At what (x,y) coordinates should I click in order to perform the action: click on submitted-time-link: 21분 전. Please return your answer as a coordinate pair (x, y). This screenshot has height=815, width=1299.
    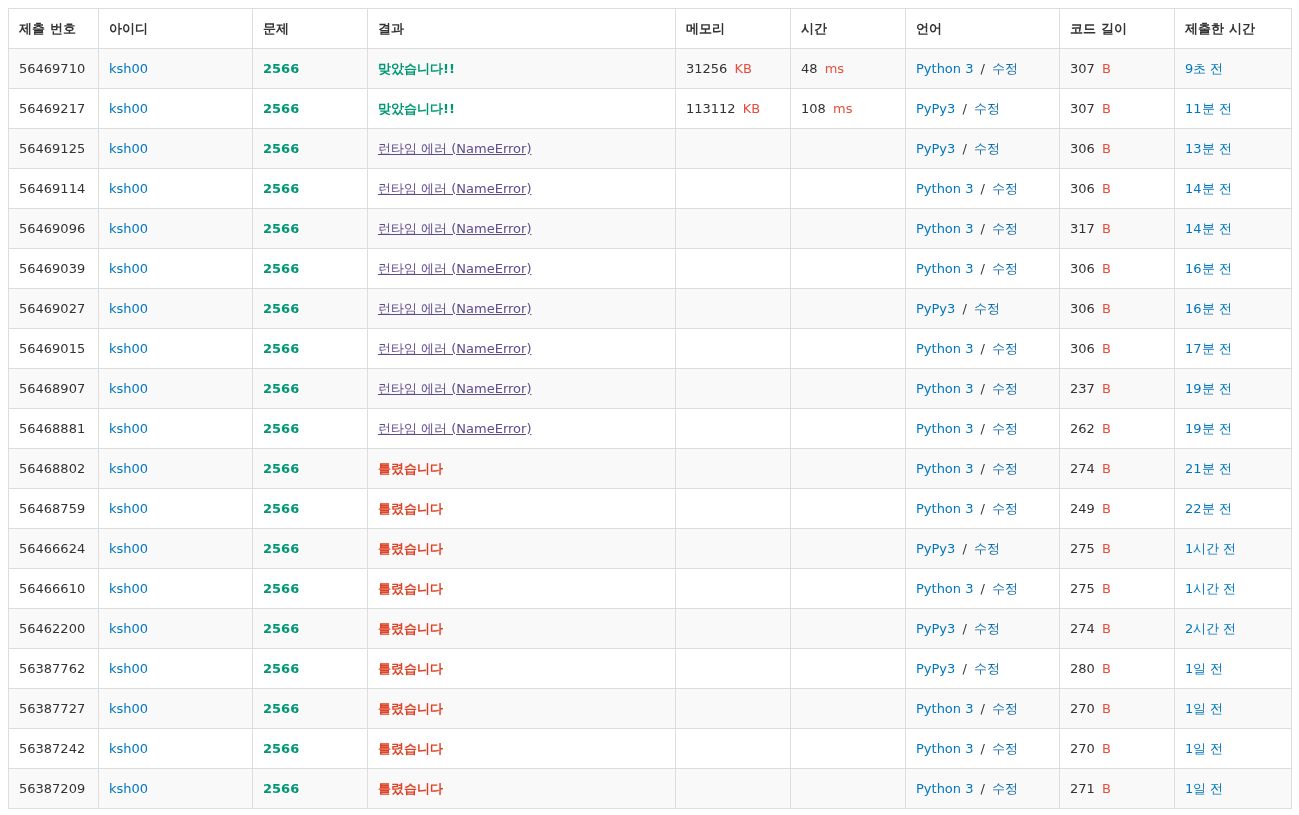
    Looking at the image, I should click on (1208, 468).